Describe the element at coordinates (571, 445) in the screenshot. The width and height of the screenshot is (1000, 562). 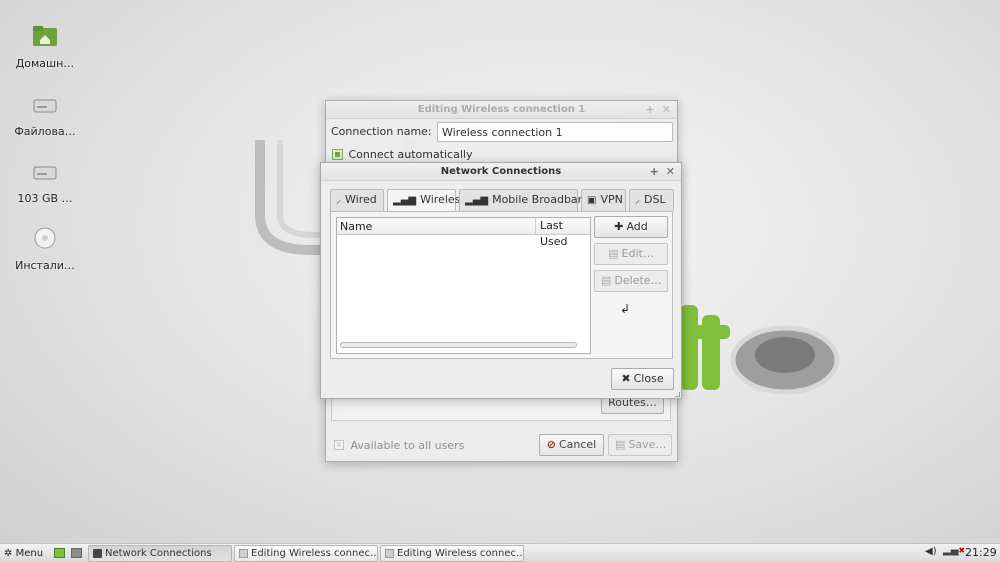
I see `cancel-button: ⊘ Cancel` at that location.